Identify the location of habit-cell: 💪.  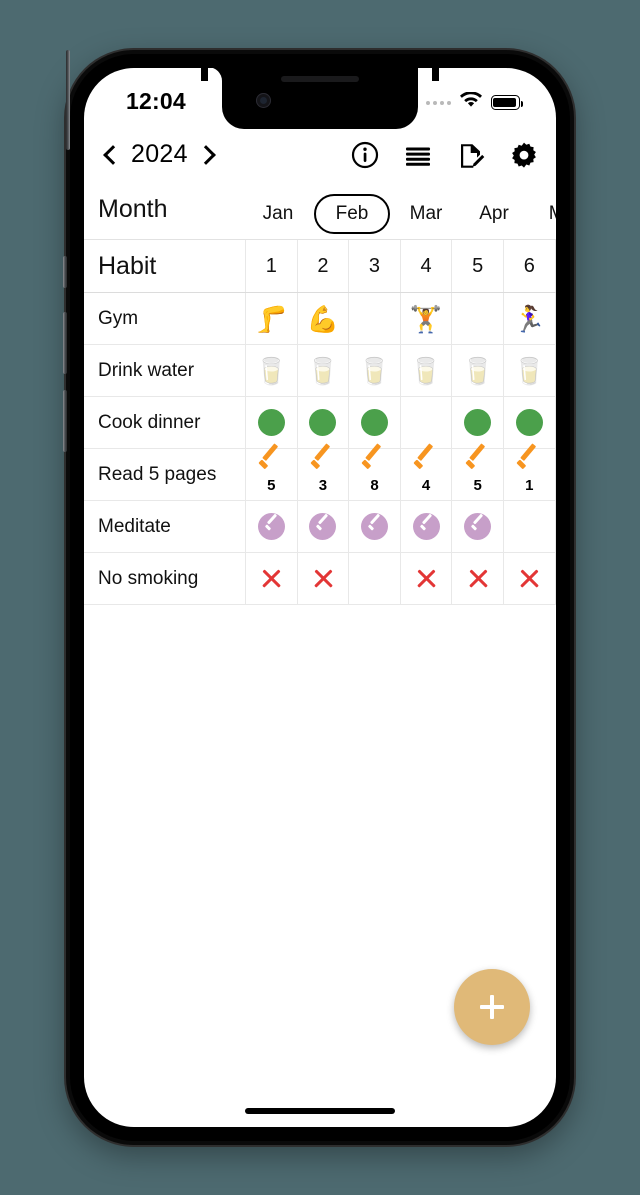
(324, 318).